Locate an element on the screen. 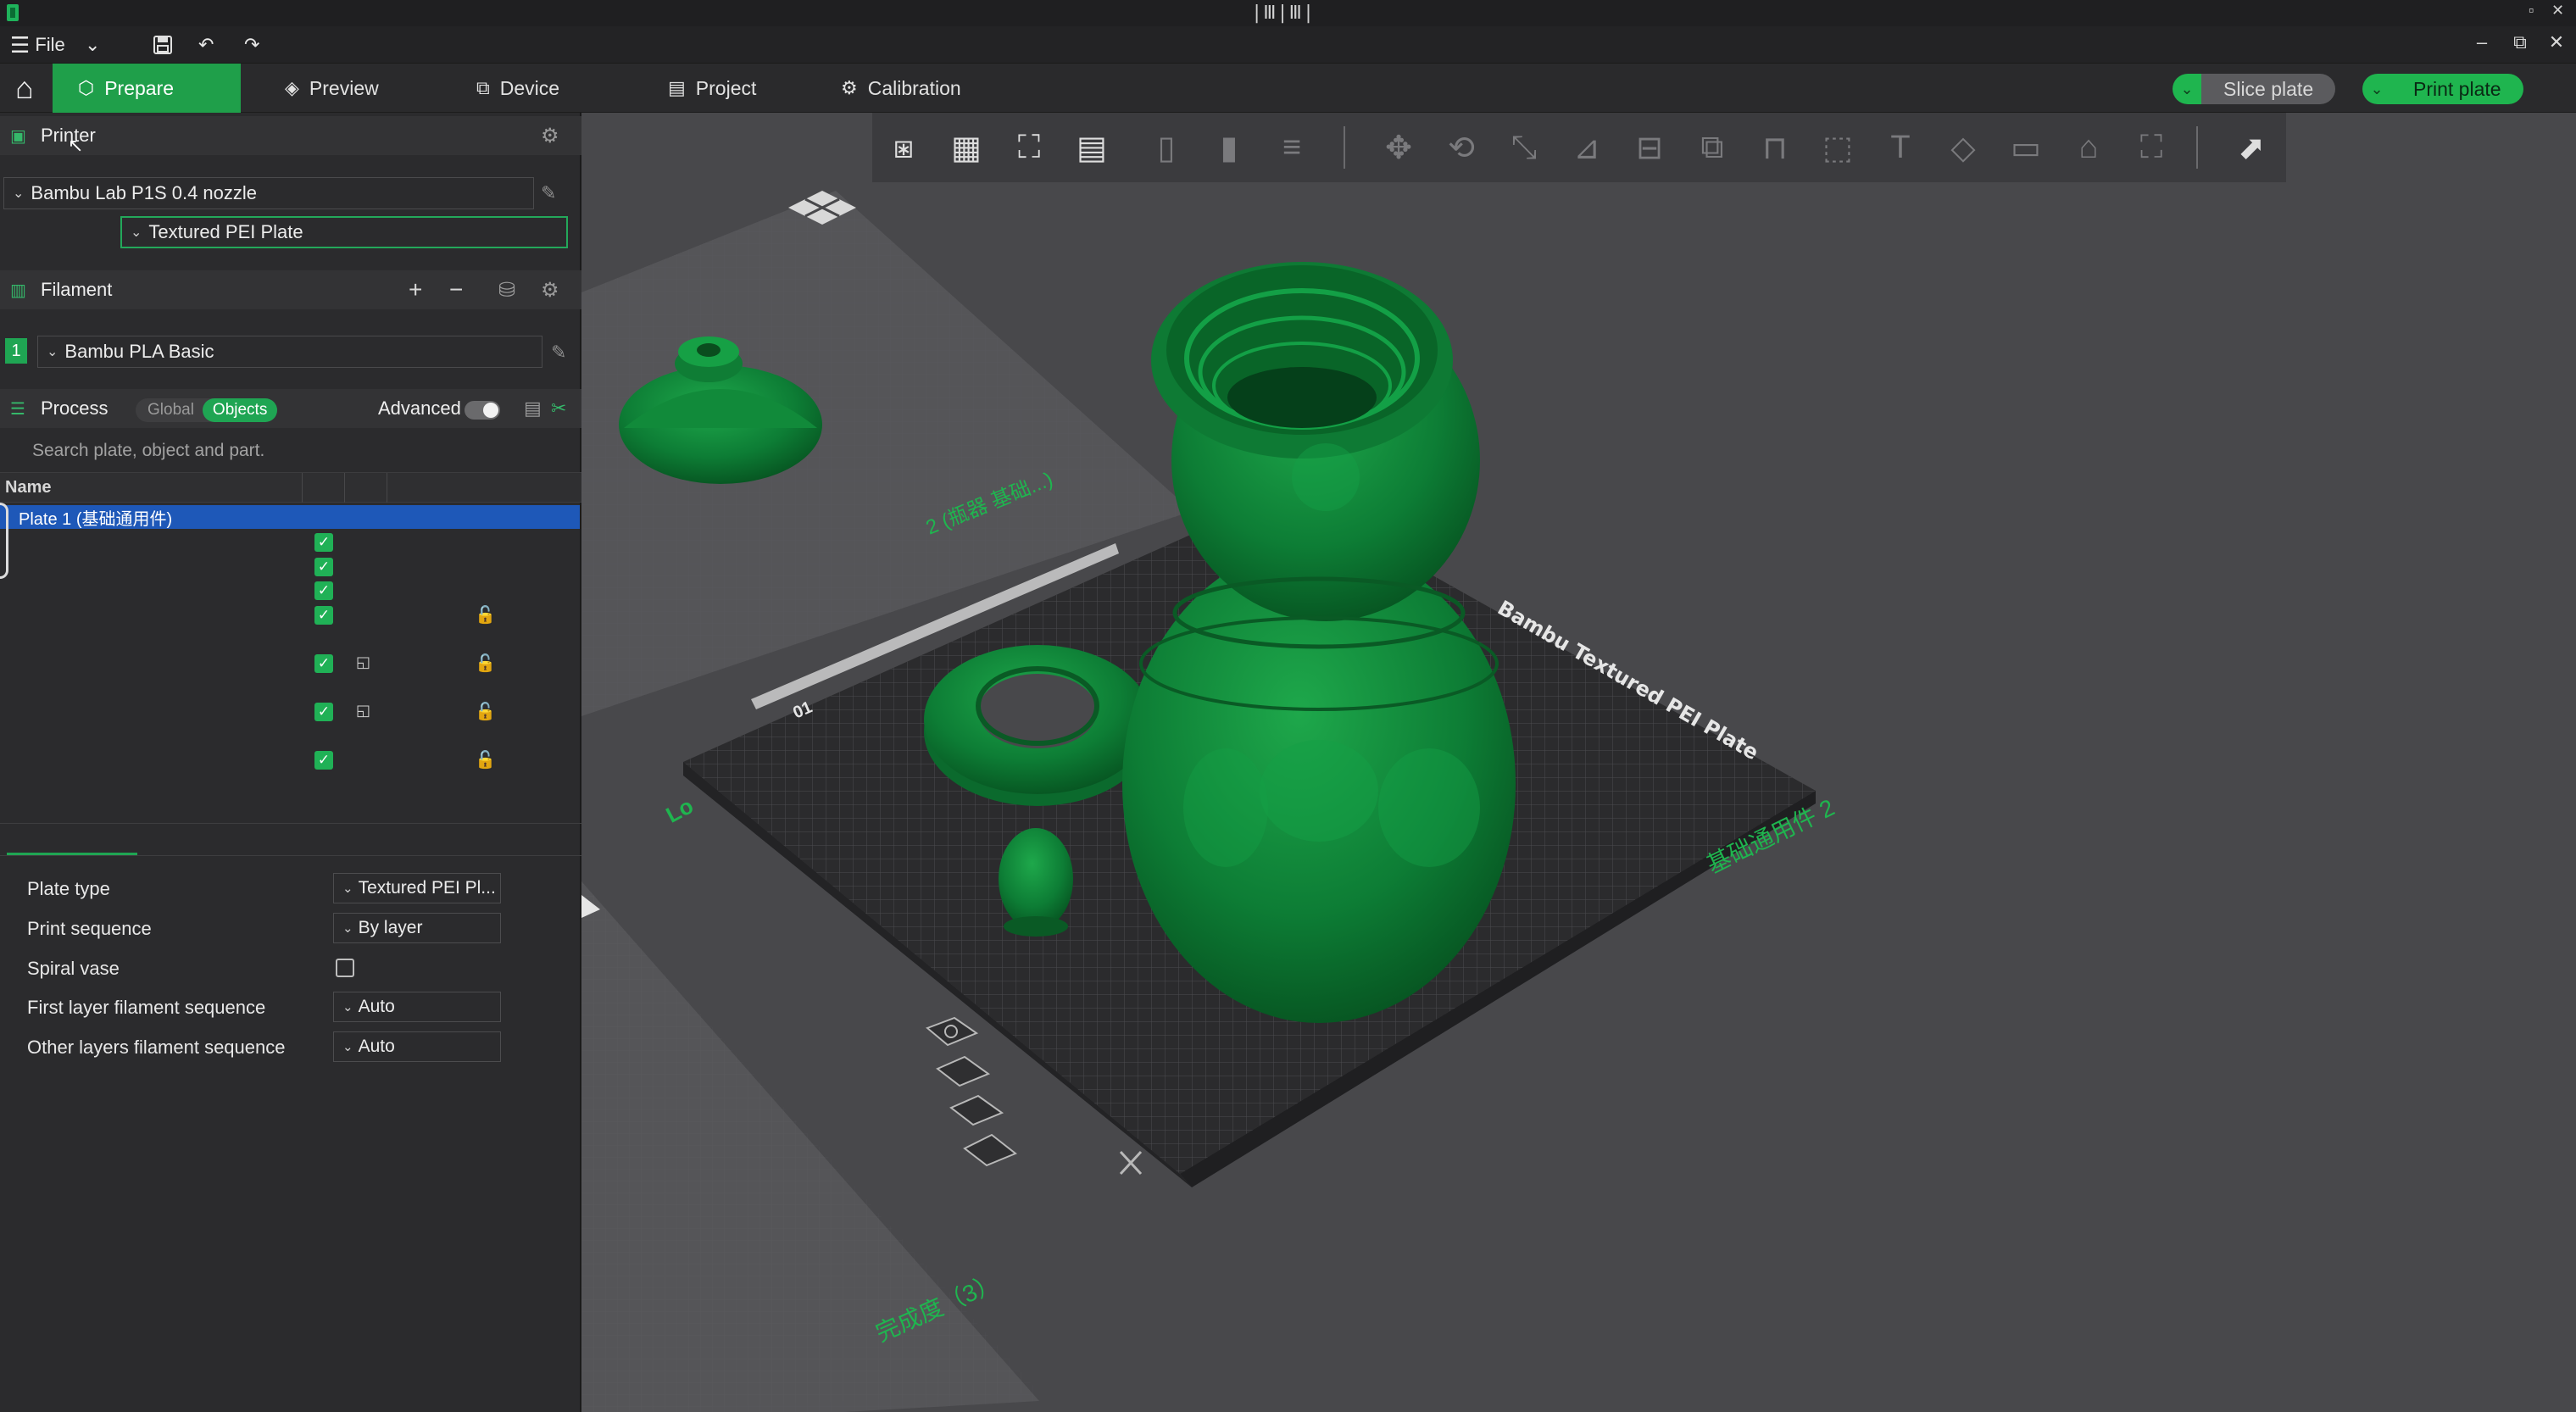 This screenshot has width=2576, height=1412. save-icon is located at coordinates (163, 44).